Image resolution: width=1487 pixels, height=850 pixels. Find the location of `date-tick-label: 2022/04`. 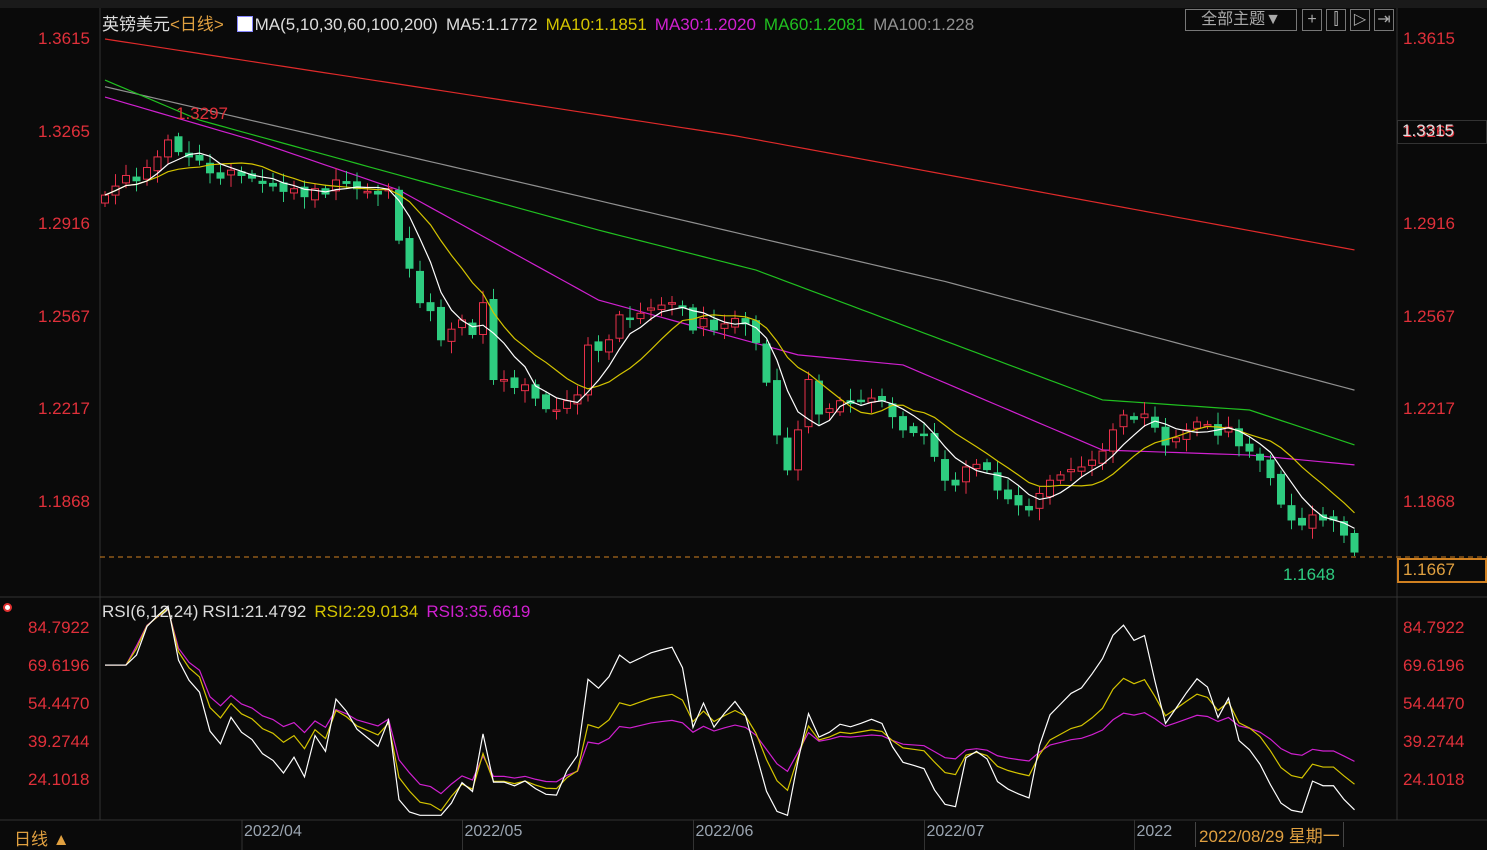

date-tick-label: 2022/04 is located at coordinates (273, 831).